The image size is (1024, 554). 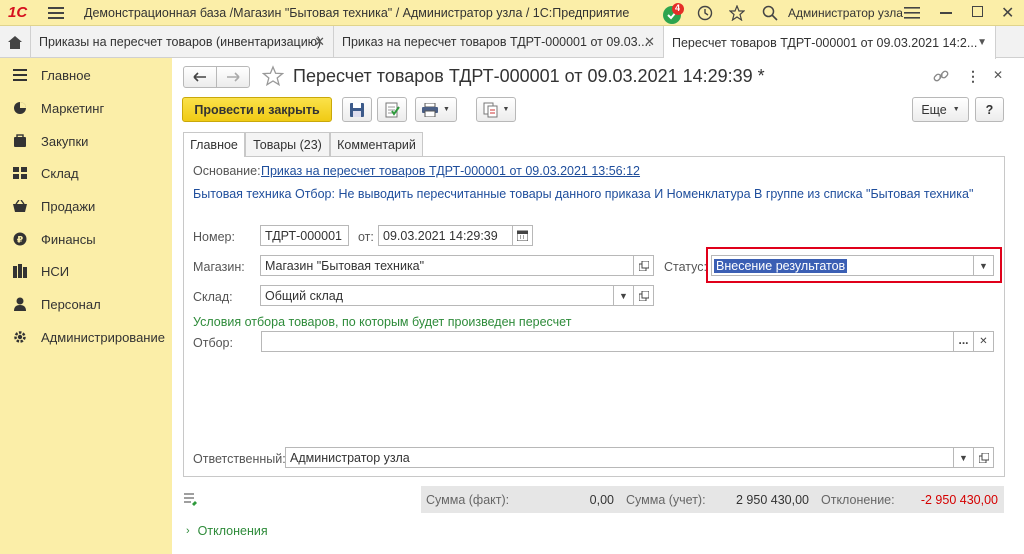 I want to click on sidebar-item-purchases: Закупки, so click(x=86, y=141).